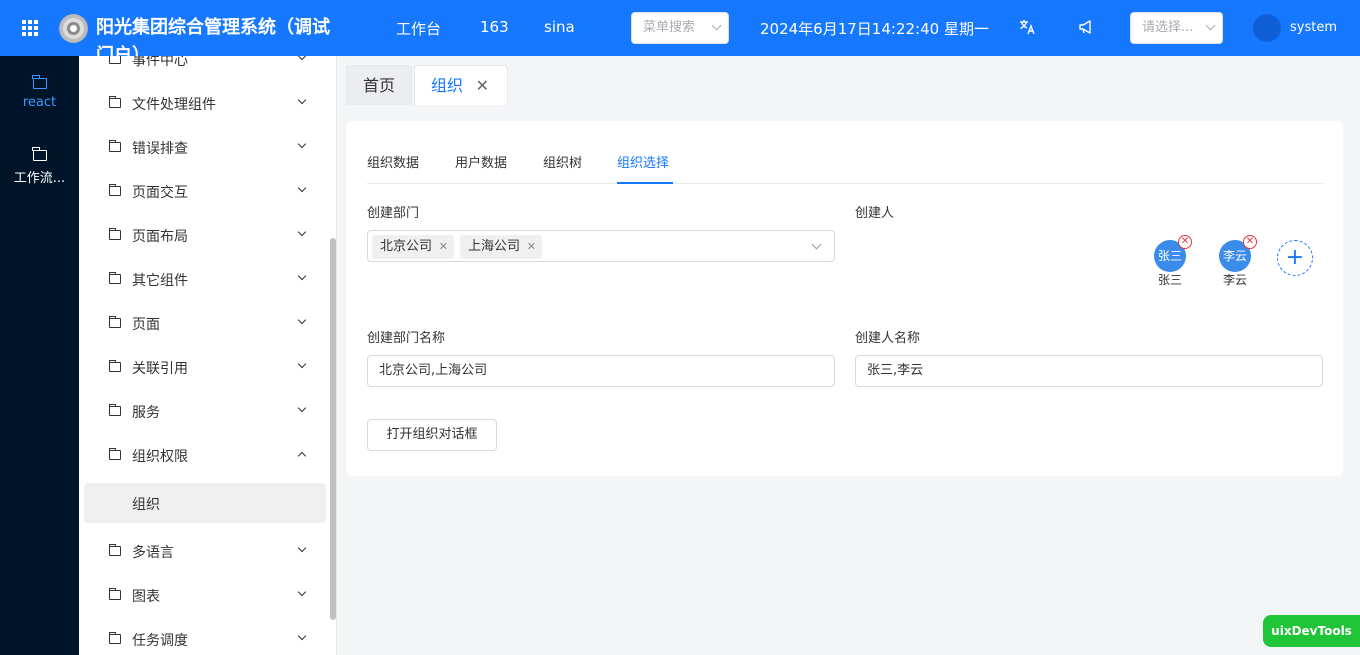 This screenshot has height=655, width=1360. Describe the element at coordinates (1295, 258) in the screenshot. I see `add-creator-button: +` at that location.